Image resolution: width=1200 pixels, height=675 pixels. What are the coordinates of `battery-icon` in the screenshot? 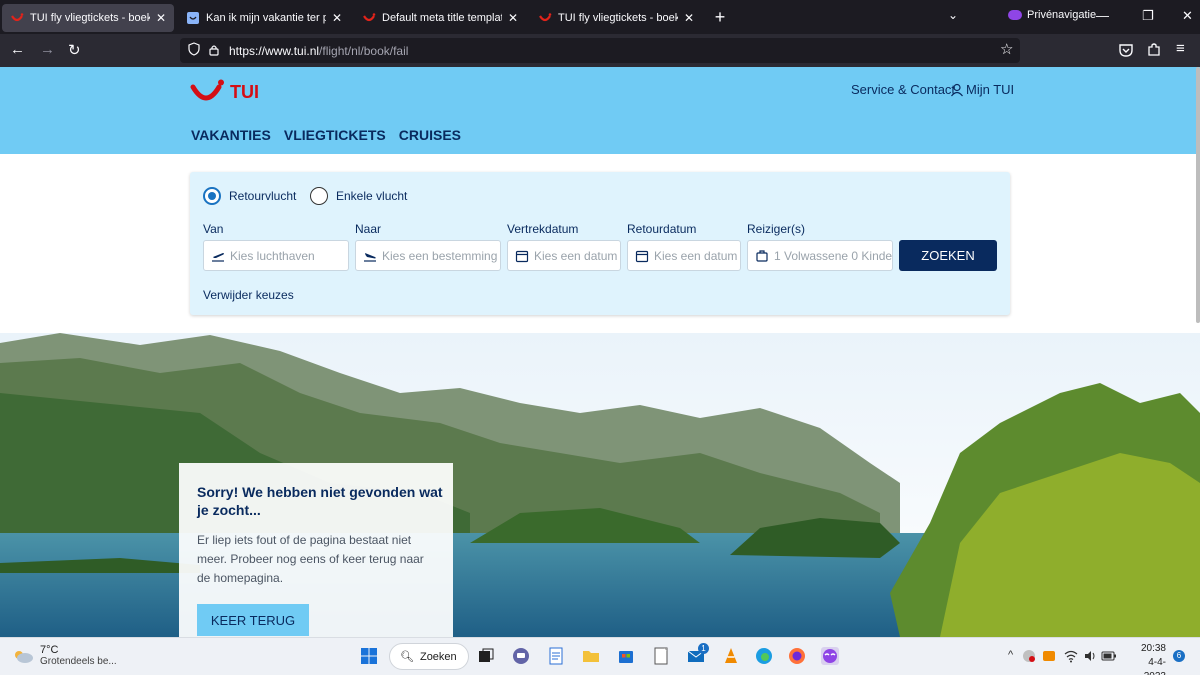 It's located at (1109, 656).